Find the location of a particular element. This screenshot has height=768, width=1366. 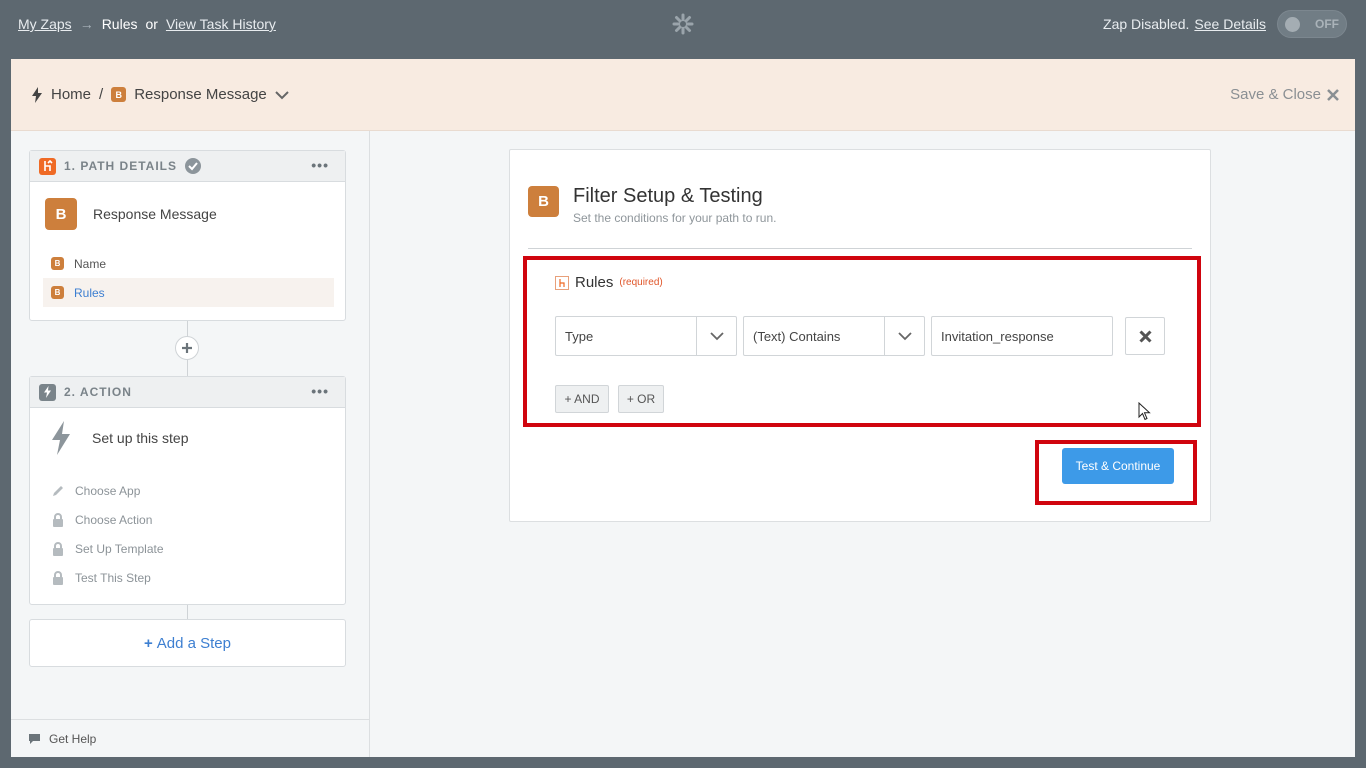

add-step-button: + Add a Step is located at coordinates (187, 643).